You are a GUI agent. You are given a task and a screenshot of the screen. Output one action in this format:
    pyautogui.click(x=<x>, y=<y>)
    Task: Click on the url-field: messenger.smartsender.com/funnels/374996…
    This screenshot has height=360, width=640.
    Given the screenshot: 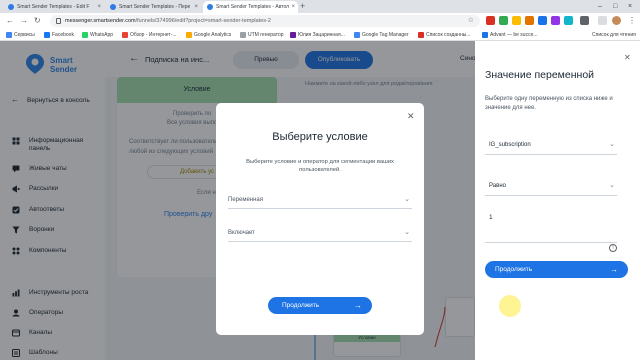 What is the action you would take?
    pyautogui.click(x=265, y=21)
    